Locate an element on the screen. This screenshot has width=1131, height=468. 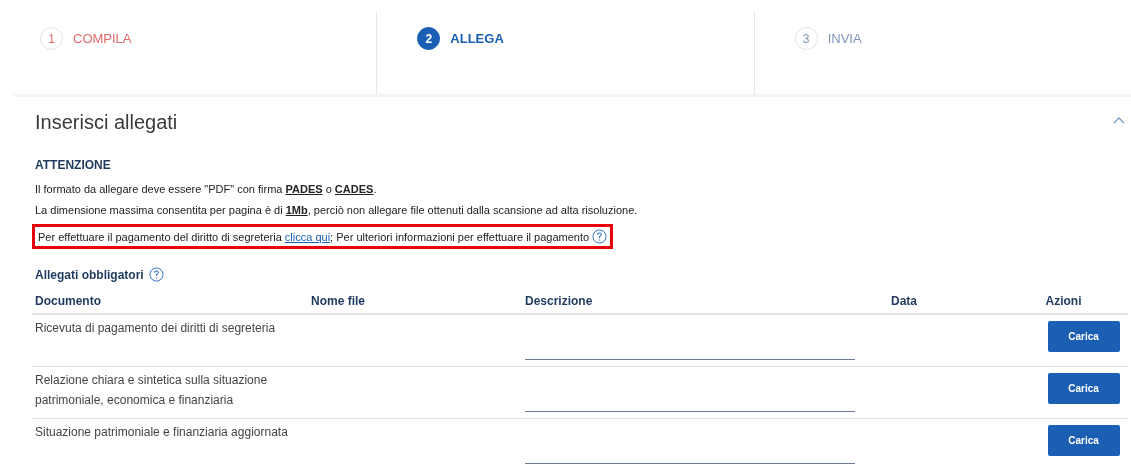
table-cell: Situazione patrimoniale e finanziaria aggiornata is located at coordinates (170, 443).